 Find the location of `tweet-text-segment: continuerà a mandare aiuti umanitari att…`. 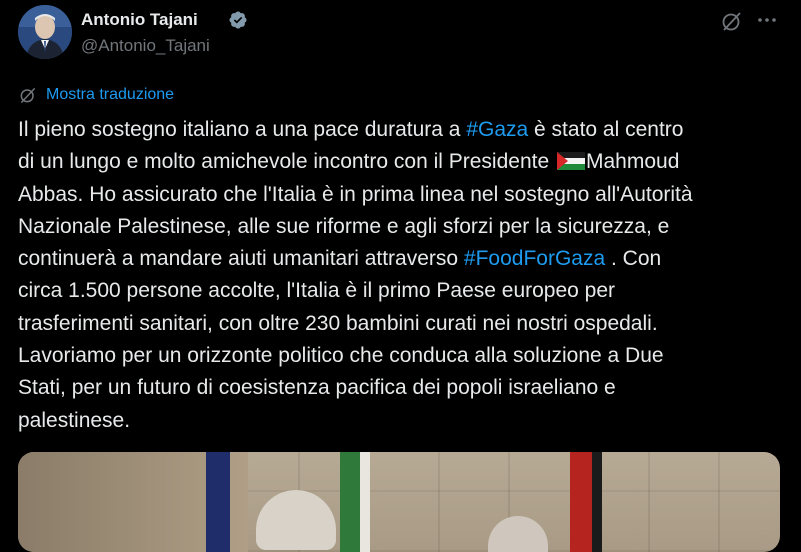

tweet-text-segment: continuerà a mandare aiuti umanitari att… is located at coordinates (241, 259).